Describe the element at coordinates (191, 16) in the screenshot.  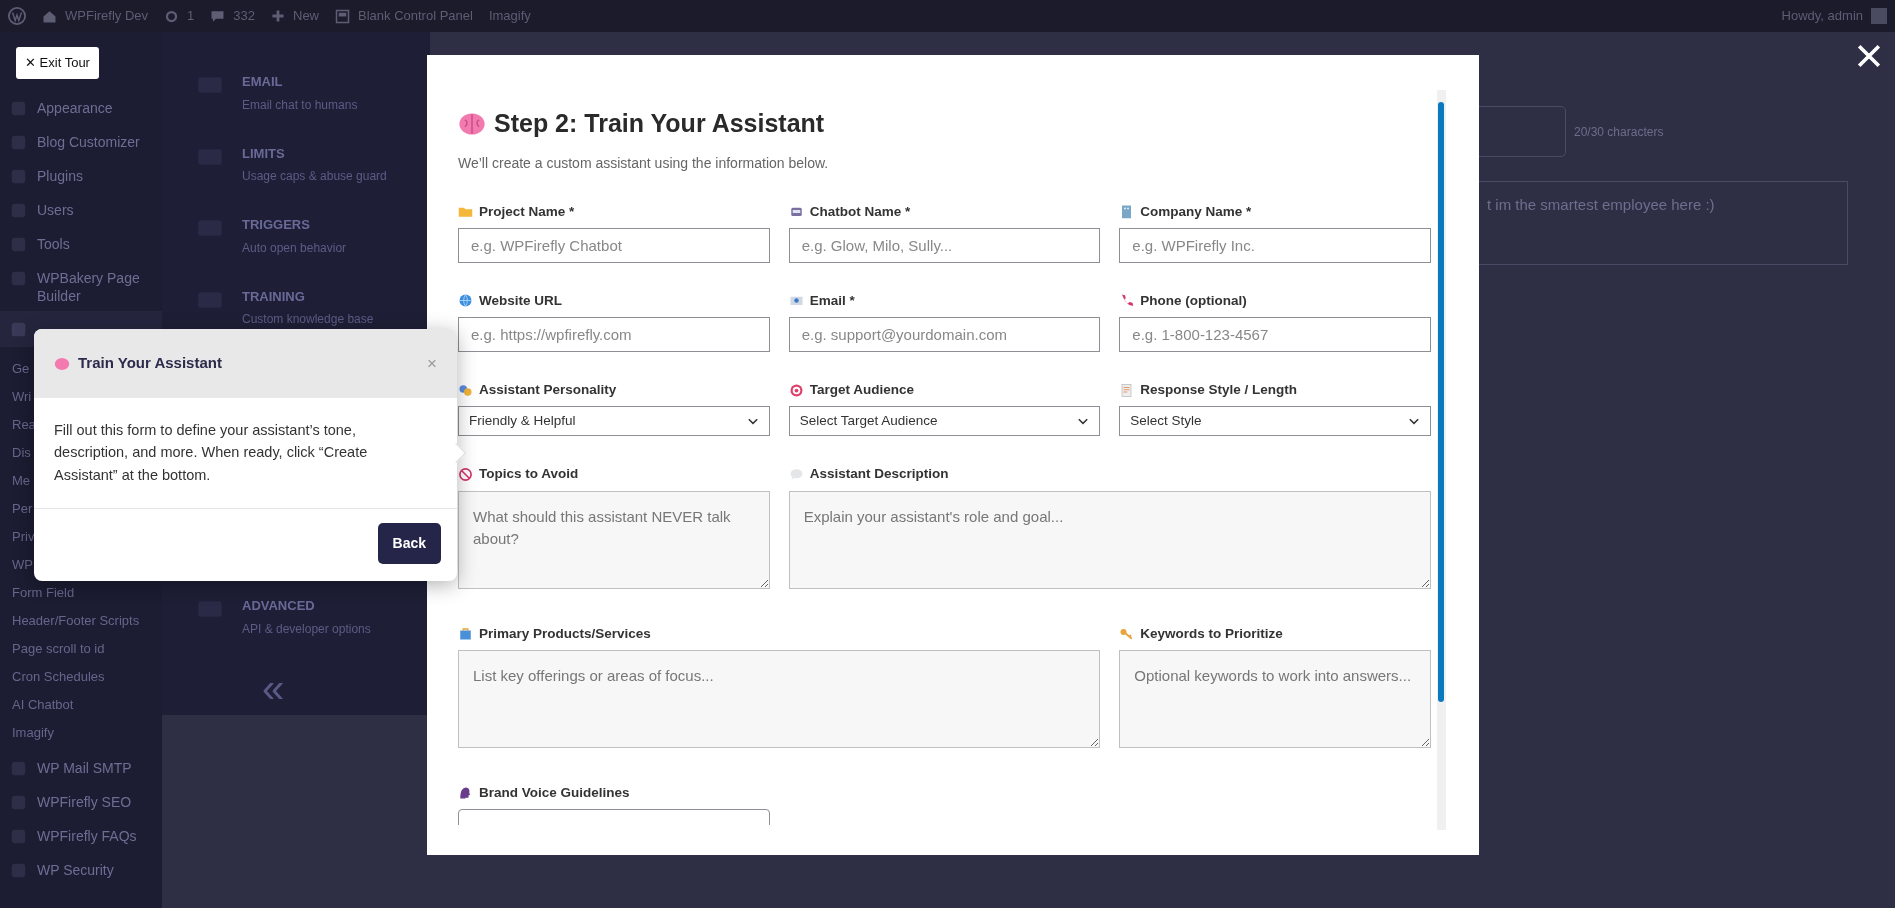
I see `updates-count: 1` at that location.